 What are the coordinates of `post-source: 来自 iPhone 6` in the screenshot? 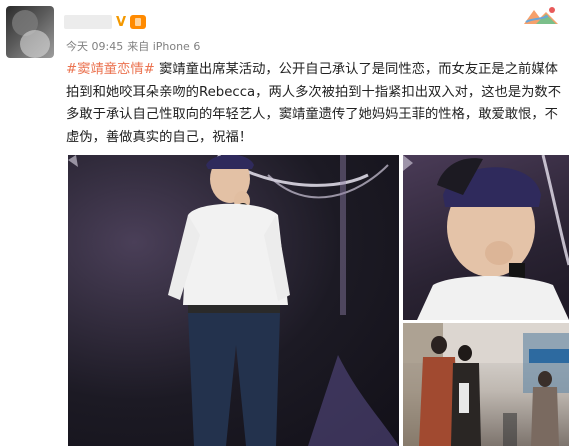 It's located at (163, 46).